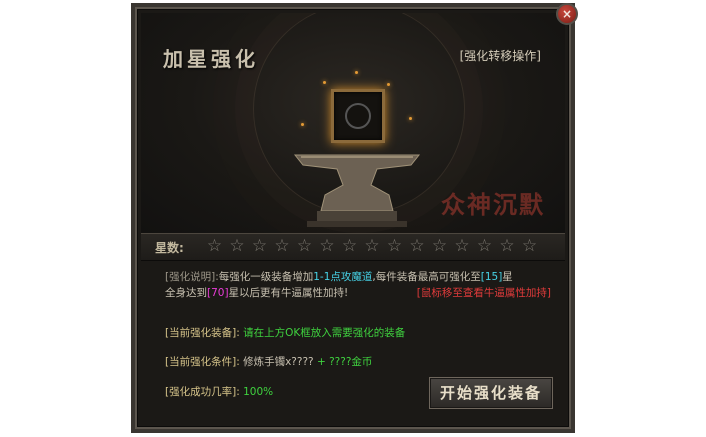  What do you see at coordinates (358, 116) in the screenshot?
I see `equipment-slot` at bounding box center [358, 116].